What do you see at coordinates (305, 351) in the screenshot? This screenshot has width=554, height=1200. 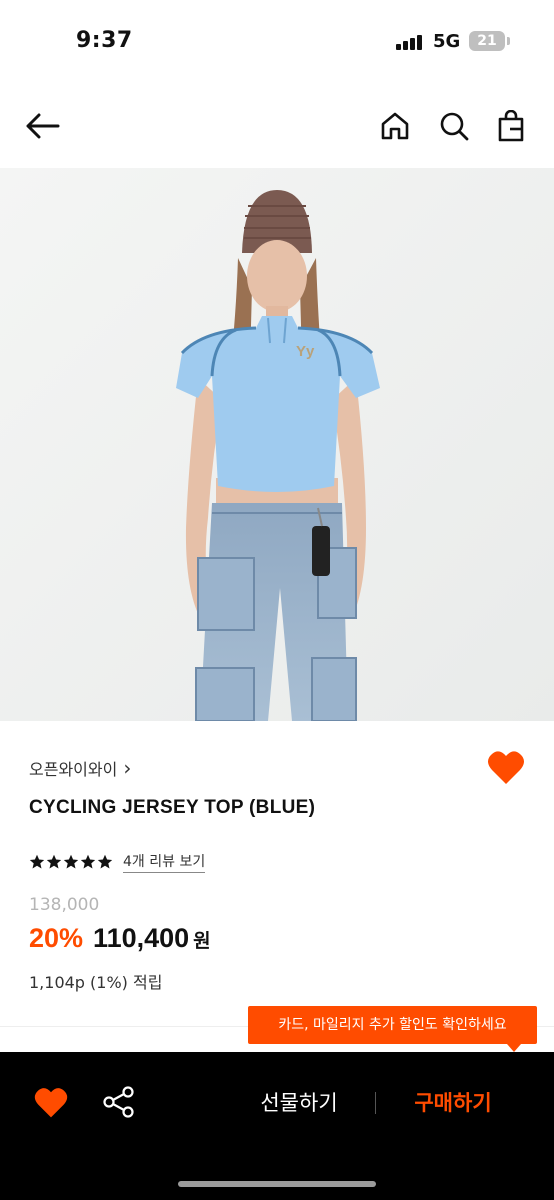 I see `svg-text: Yy` at bounding box center [305, 351].